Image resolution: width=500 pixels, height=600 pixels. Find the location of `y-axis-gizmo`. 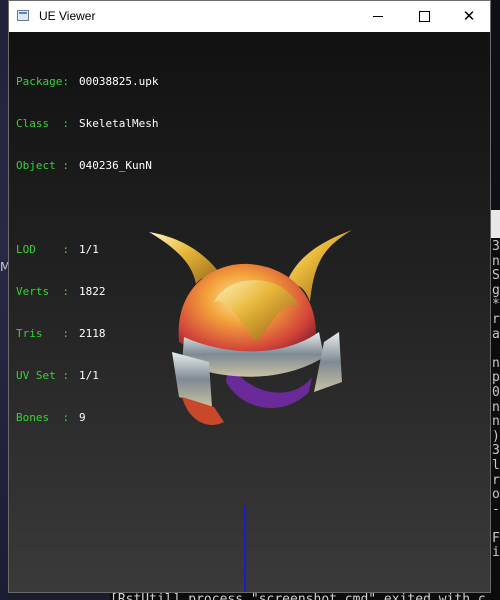

y-axis-gizmo is located at coordinates (245, 548).